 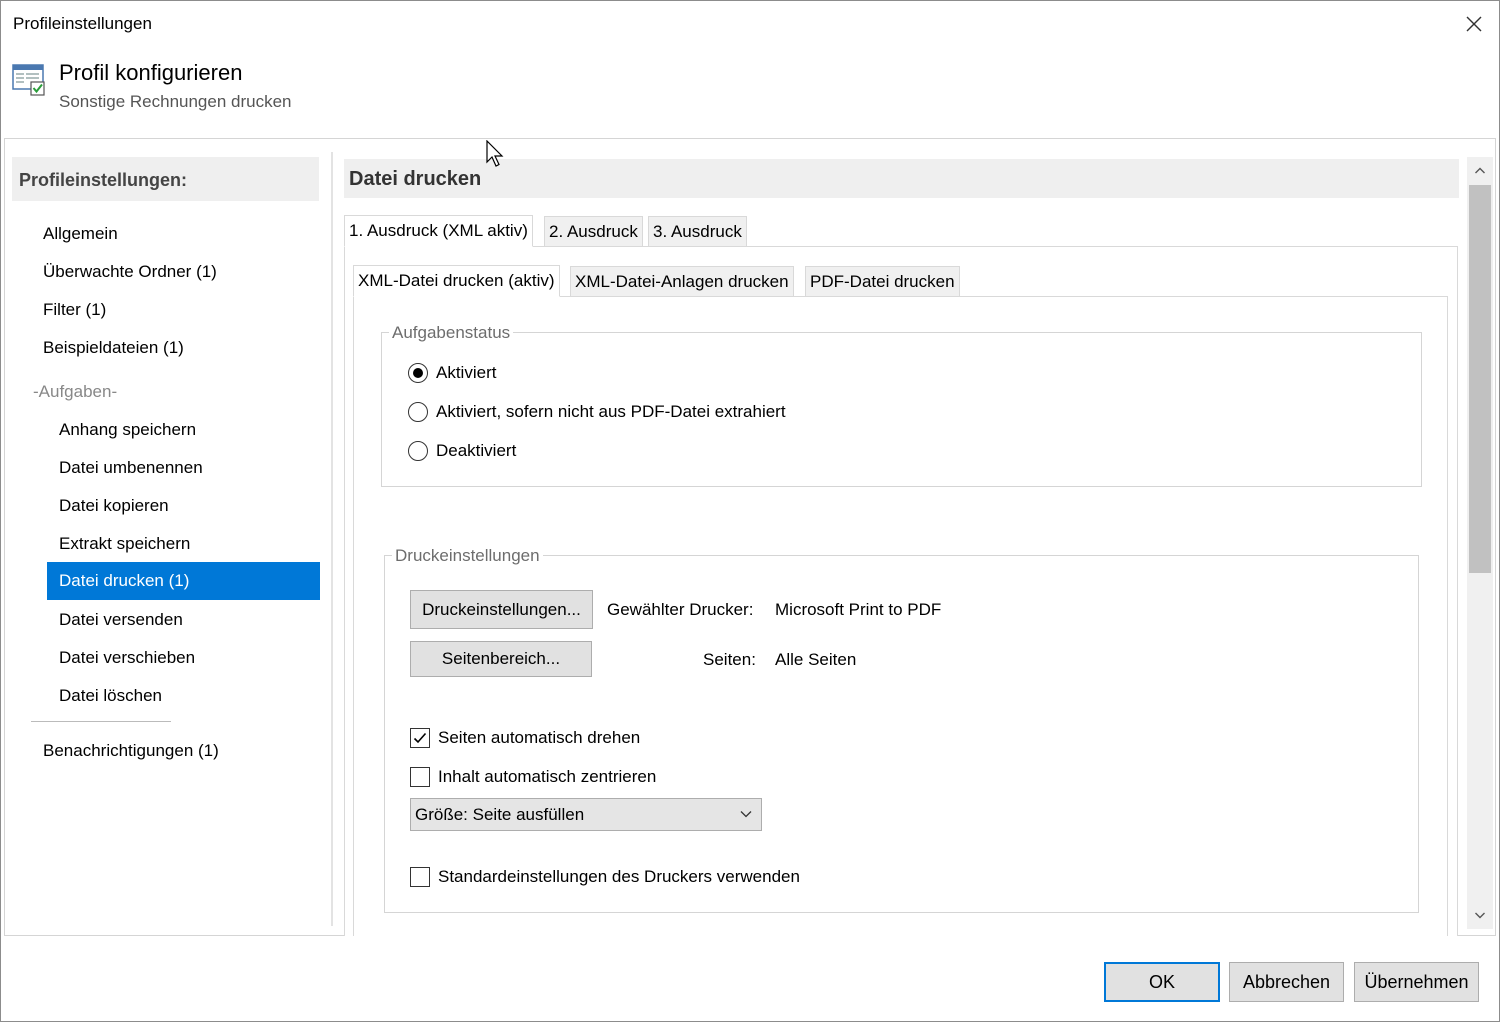 What do you see at coordinates (124, 544) in the screenshot?
I see `sidebar-item-extrakt-speichern: Extrakt speichern` at bounding box center [124, 544].